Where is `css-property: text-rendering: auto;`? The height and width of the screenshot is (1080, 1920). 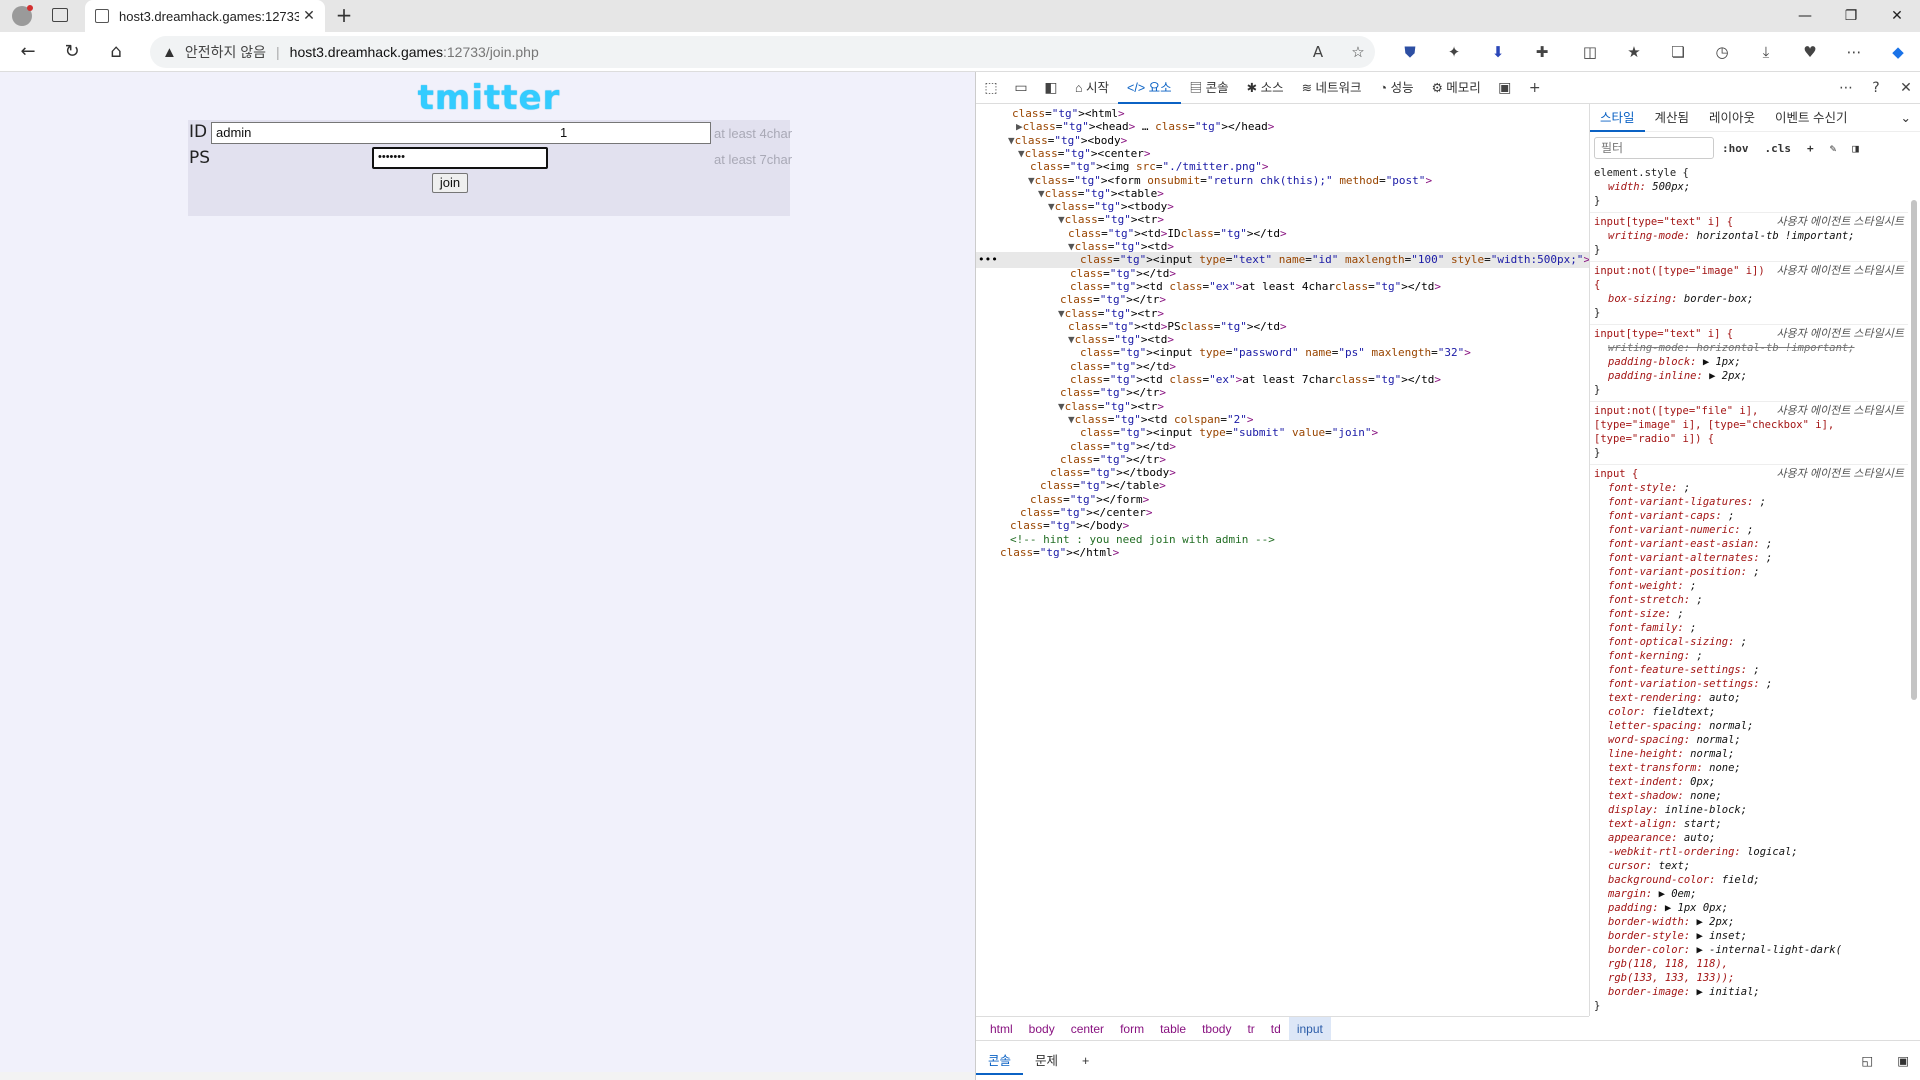
css-property: text-rendering: auto; is located at coordinates (1749, 698).